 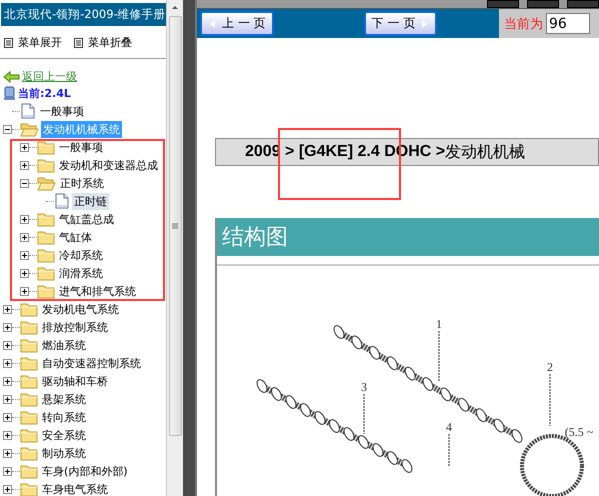 What do you see at coordinates (364, 387) in the screenshot?
I see `callout-number: 3` at bounding box center [364, 387].